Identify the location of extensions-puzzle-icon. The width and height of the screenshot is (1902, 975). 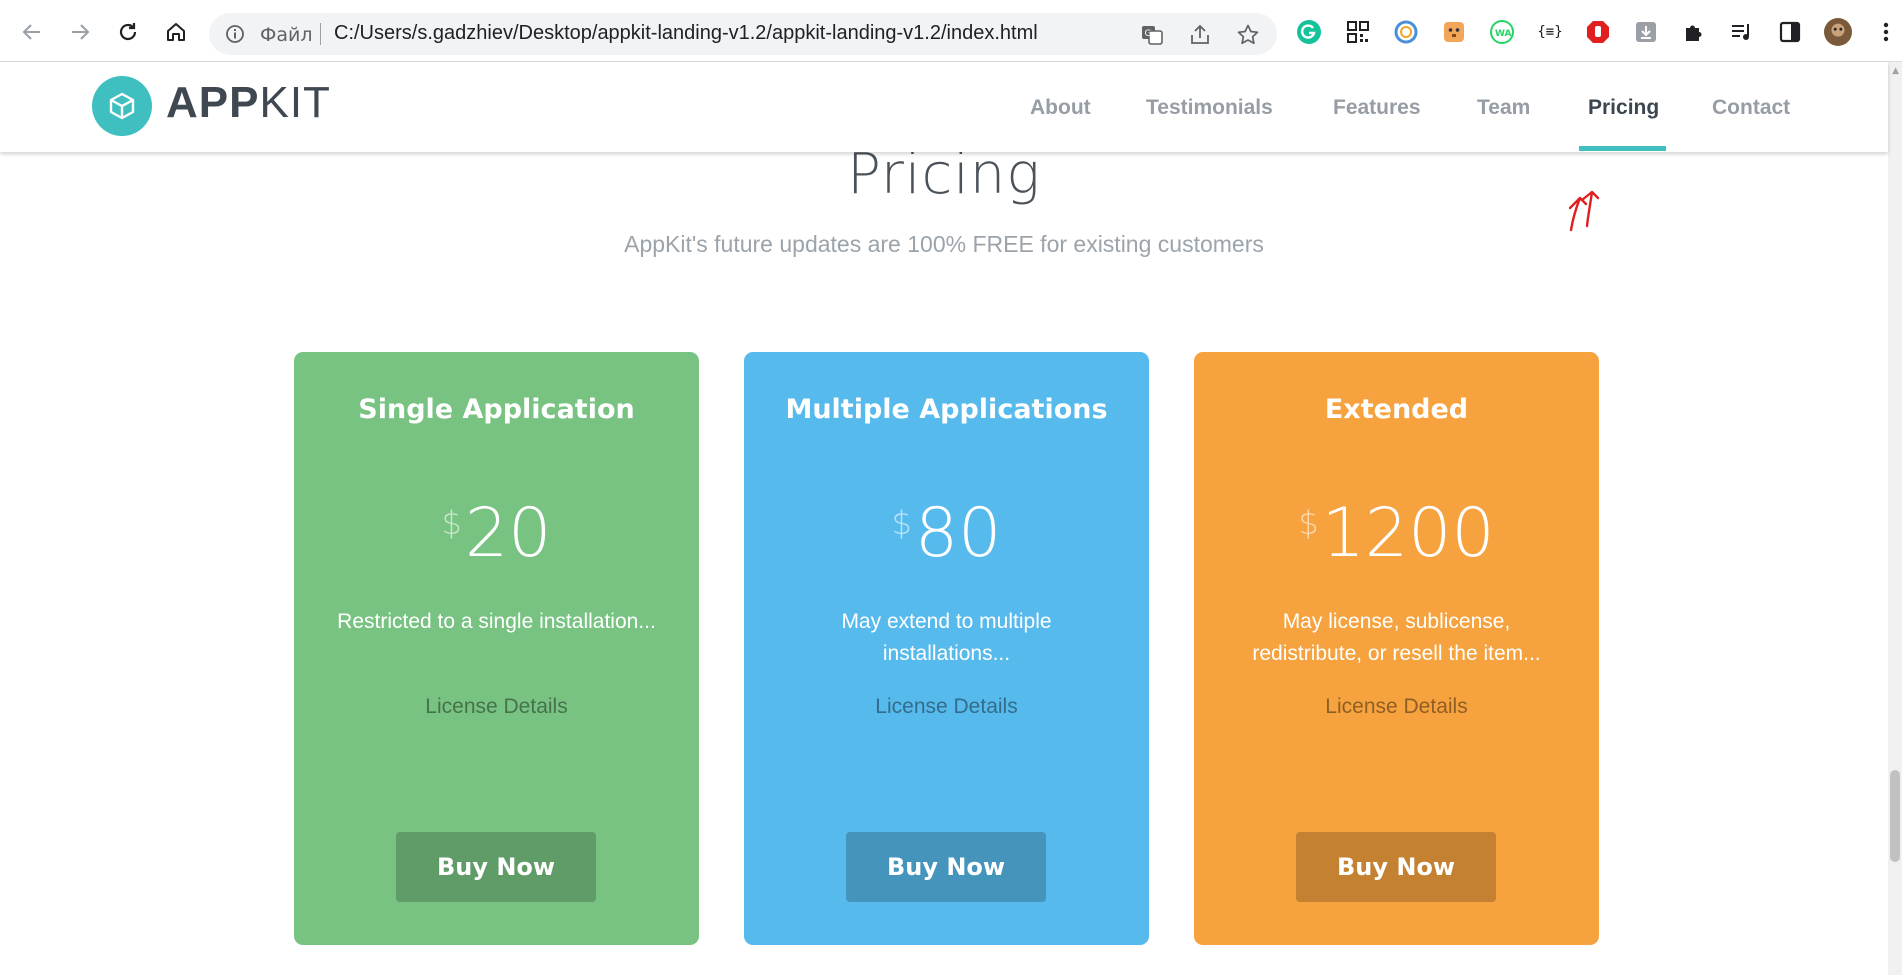
(1694, 32).